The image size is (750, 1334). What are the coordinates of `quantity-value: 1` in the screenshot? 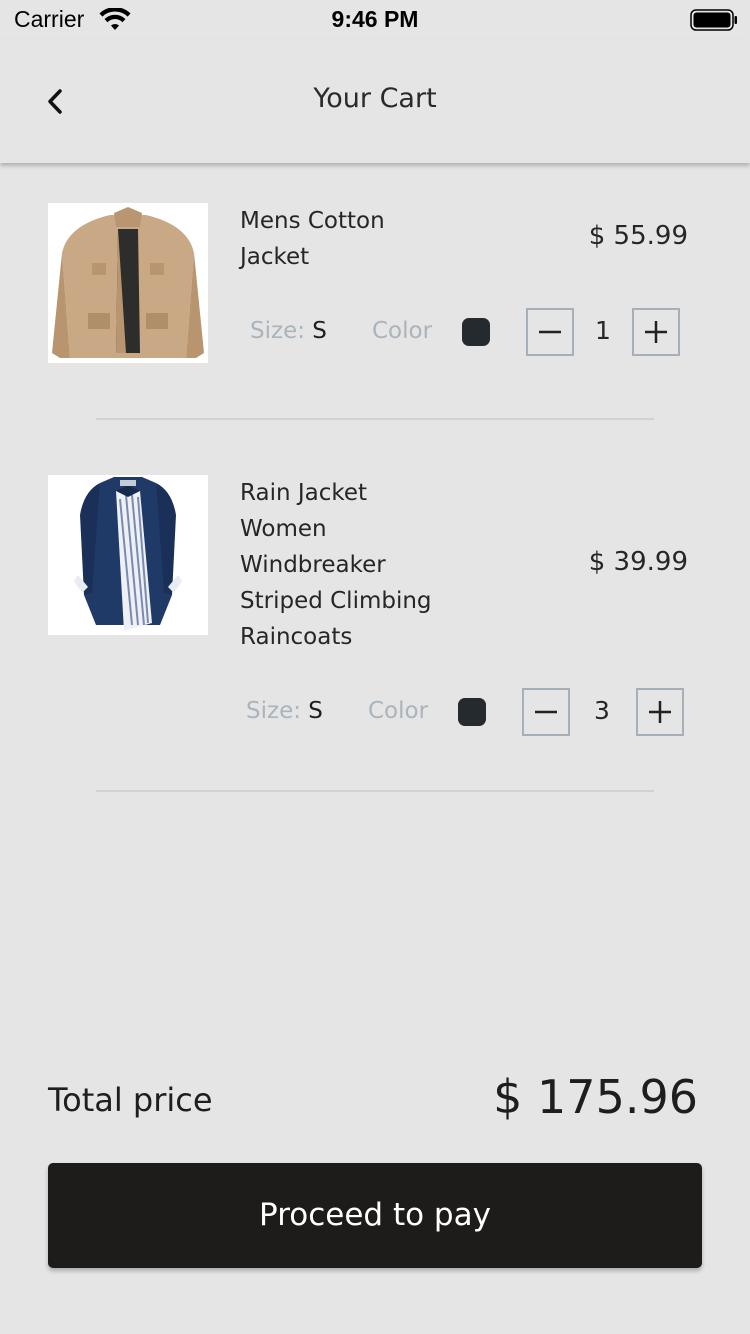 It's located at (603, 330).